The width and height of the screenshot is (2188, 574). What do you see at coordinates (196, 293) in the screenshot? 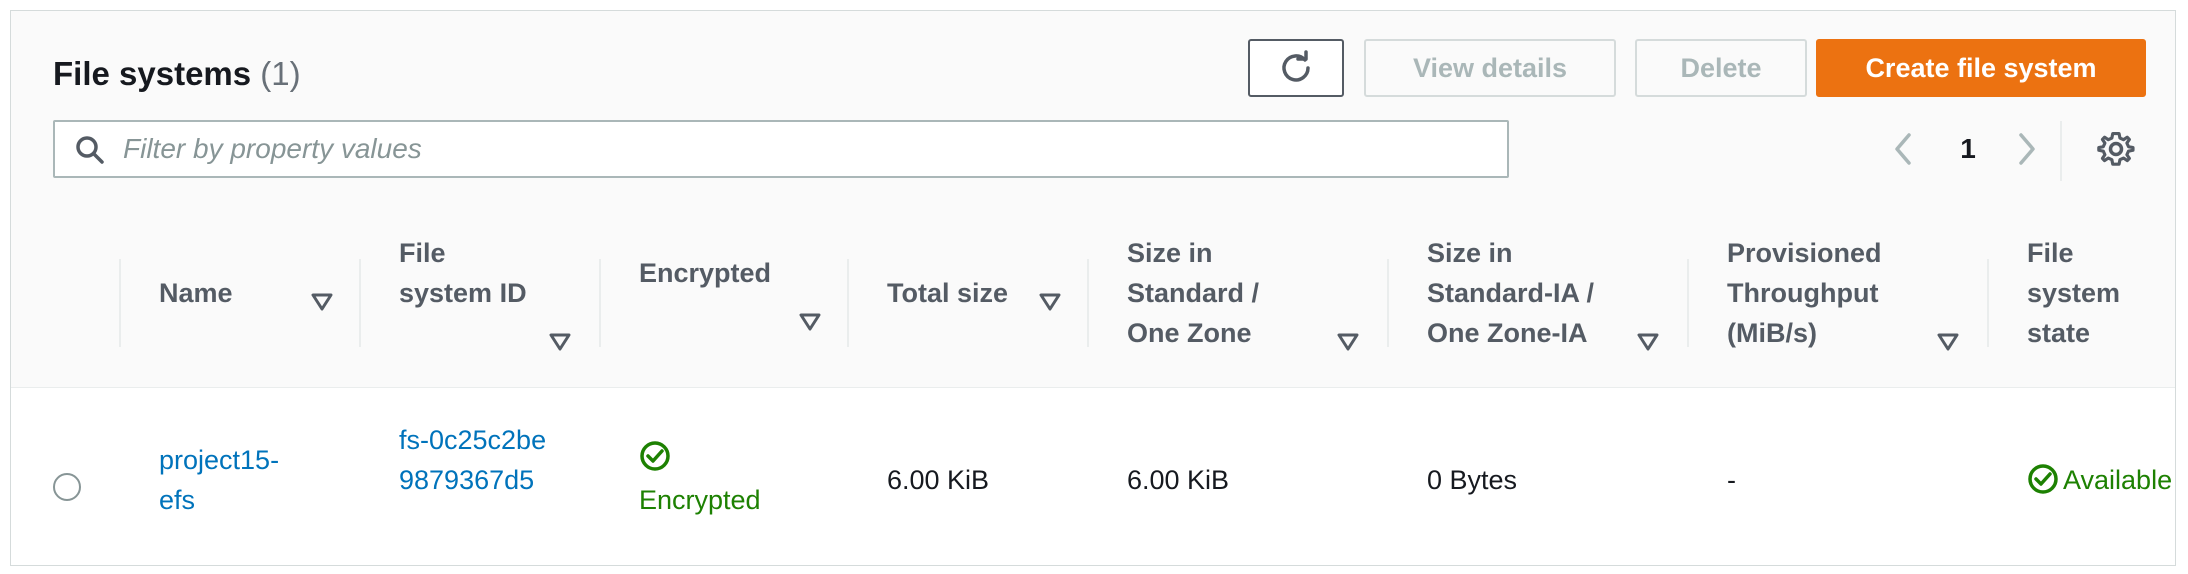
I see `column-label: Name` at bounding box center [196, 293].